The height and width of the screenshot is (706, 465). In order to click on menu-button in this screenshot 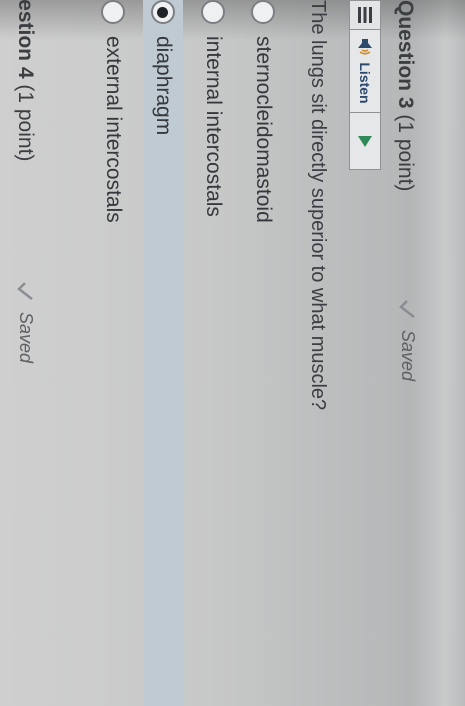, I will do `click(365, 15)`.